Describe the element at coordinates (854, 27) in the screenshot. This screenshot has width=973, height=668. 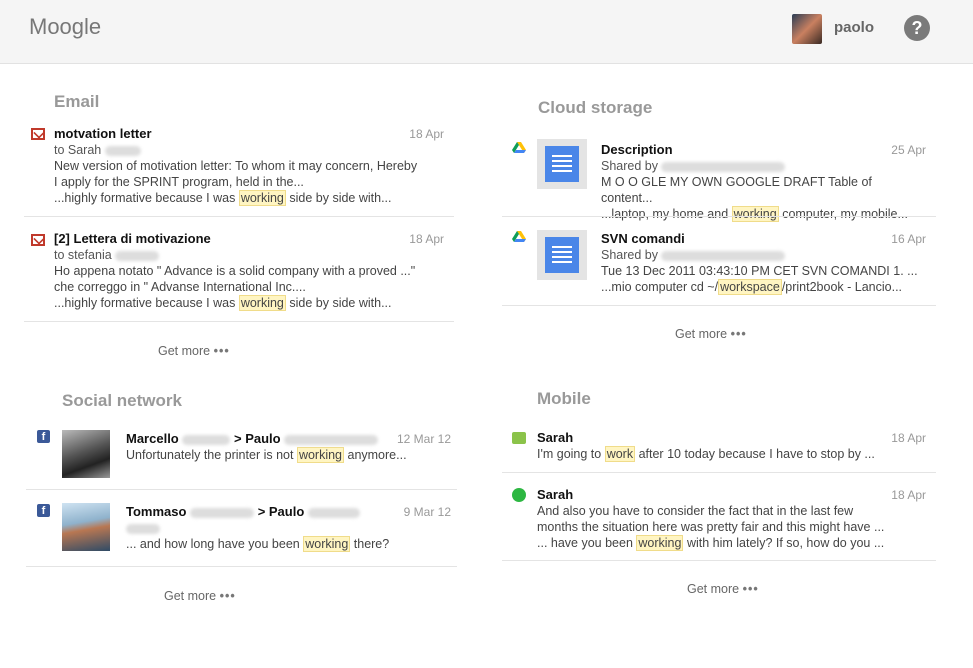
I see `username: paolo` at that location.